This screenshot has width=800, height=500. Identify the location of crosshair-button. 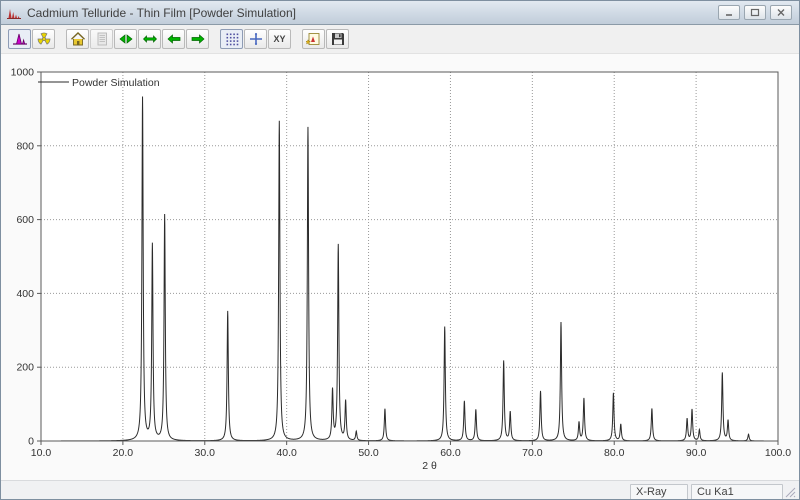
(255, 39).